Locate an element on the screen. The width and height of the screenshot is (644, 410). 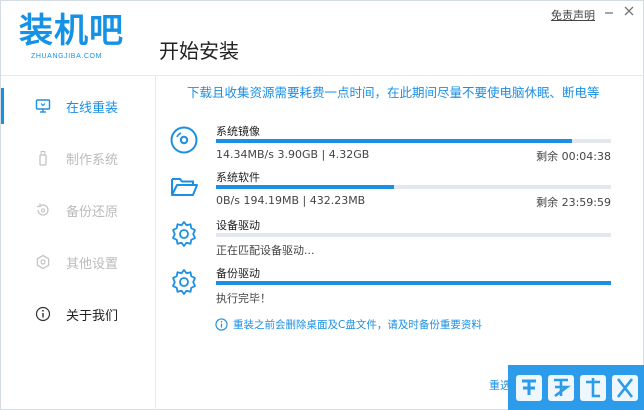
sidebar-item-label: 制作系统 is located at coordinates (92, 160).